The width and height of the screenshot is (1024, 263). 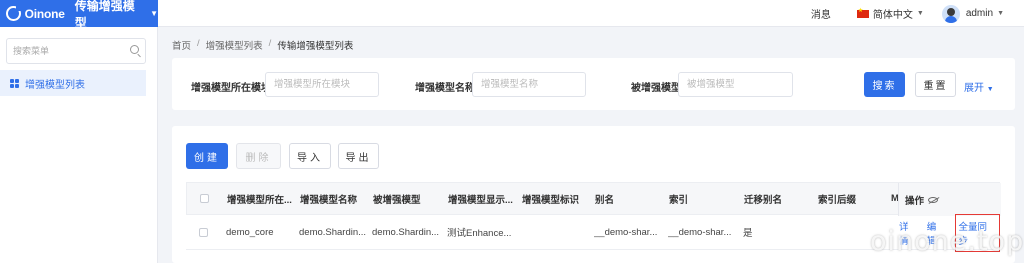 I want to click on table-cell: 是, so click(x=748, y=233).